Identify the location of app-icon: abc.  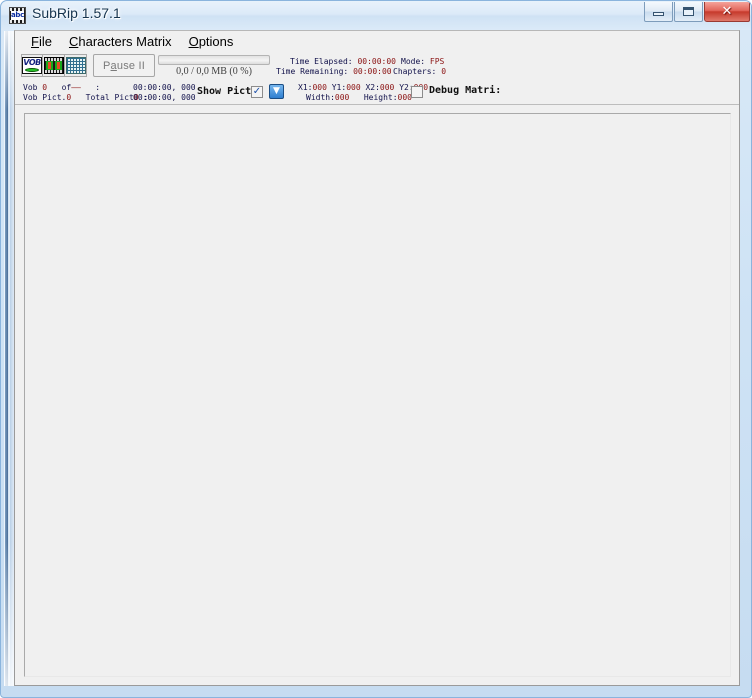
(17, 15).